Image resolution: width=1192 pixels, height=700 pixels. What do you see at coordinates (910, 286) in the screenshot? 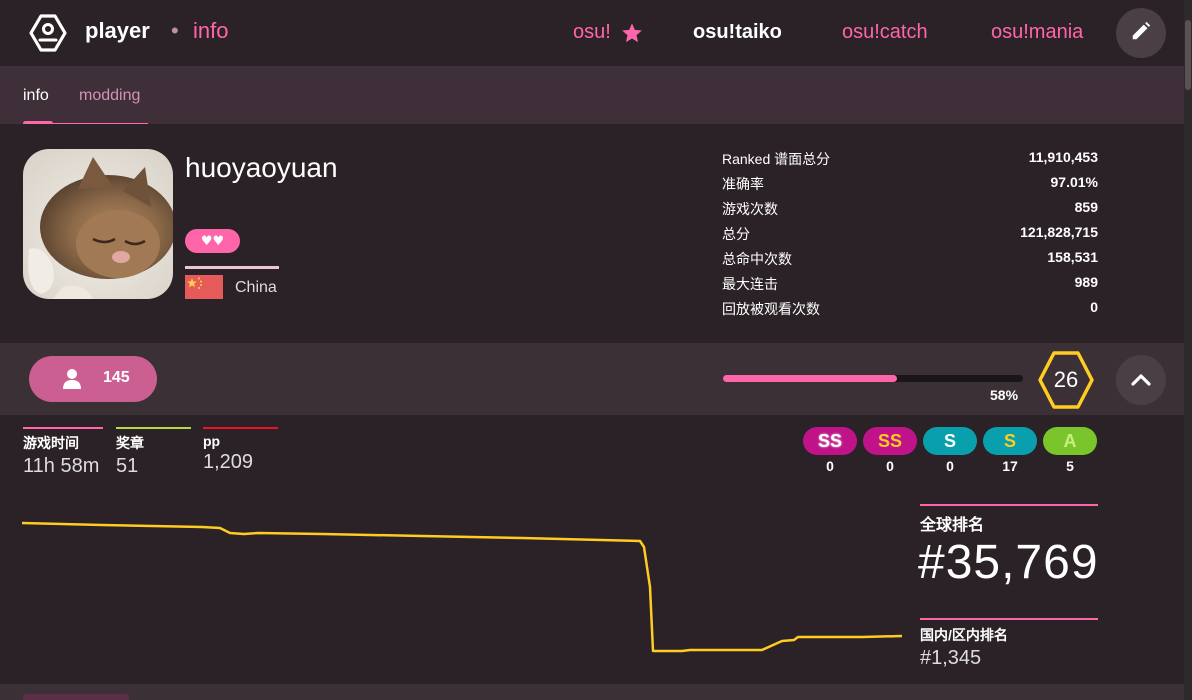
I see `stat-row-max-combo: 最大连击 989` at bounding box center [910, 286].